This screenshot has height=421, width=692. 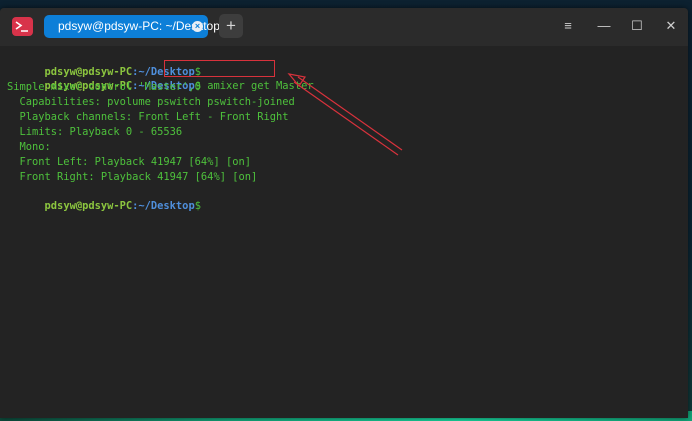 What do you see at coordinates (637, 26) in the screenshot?
I see `maximize-button: ☐` at bounding box center [637, 26].